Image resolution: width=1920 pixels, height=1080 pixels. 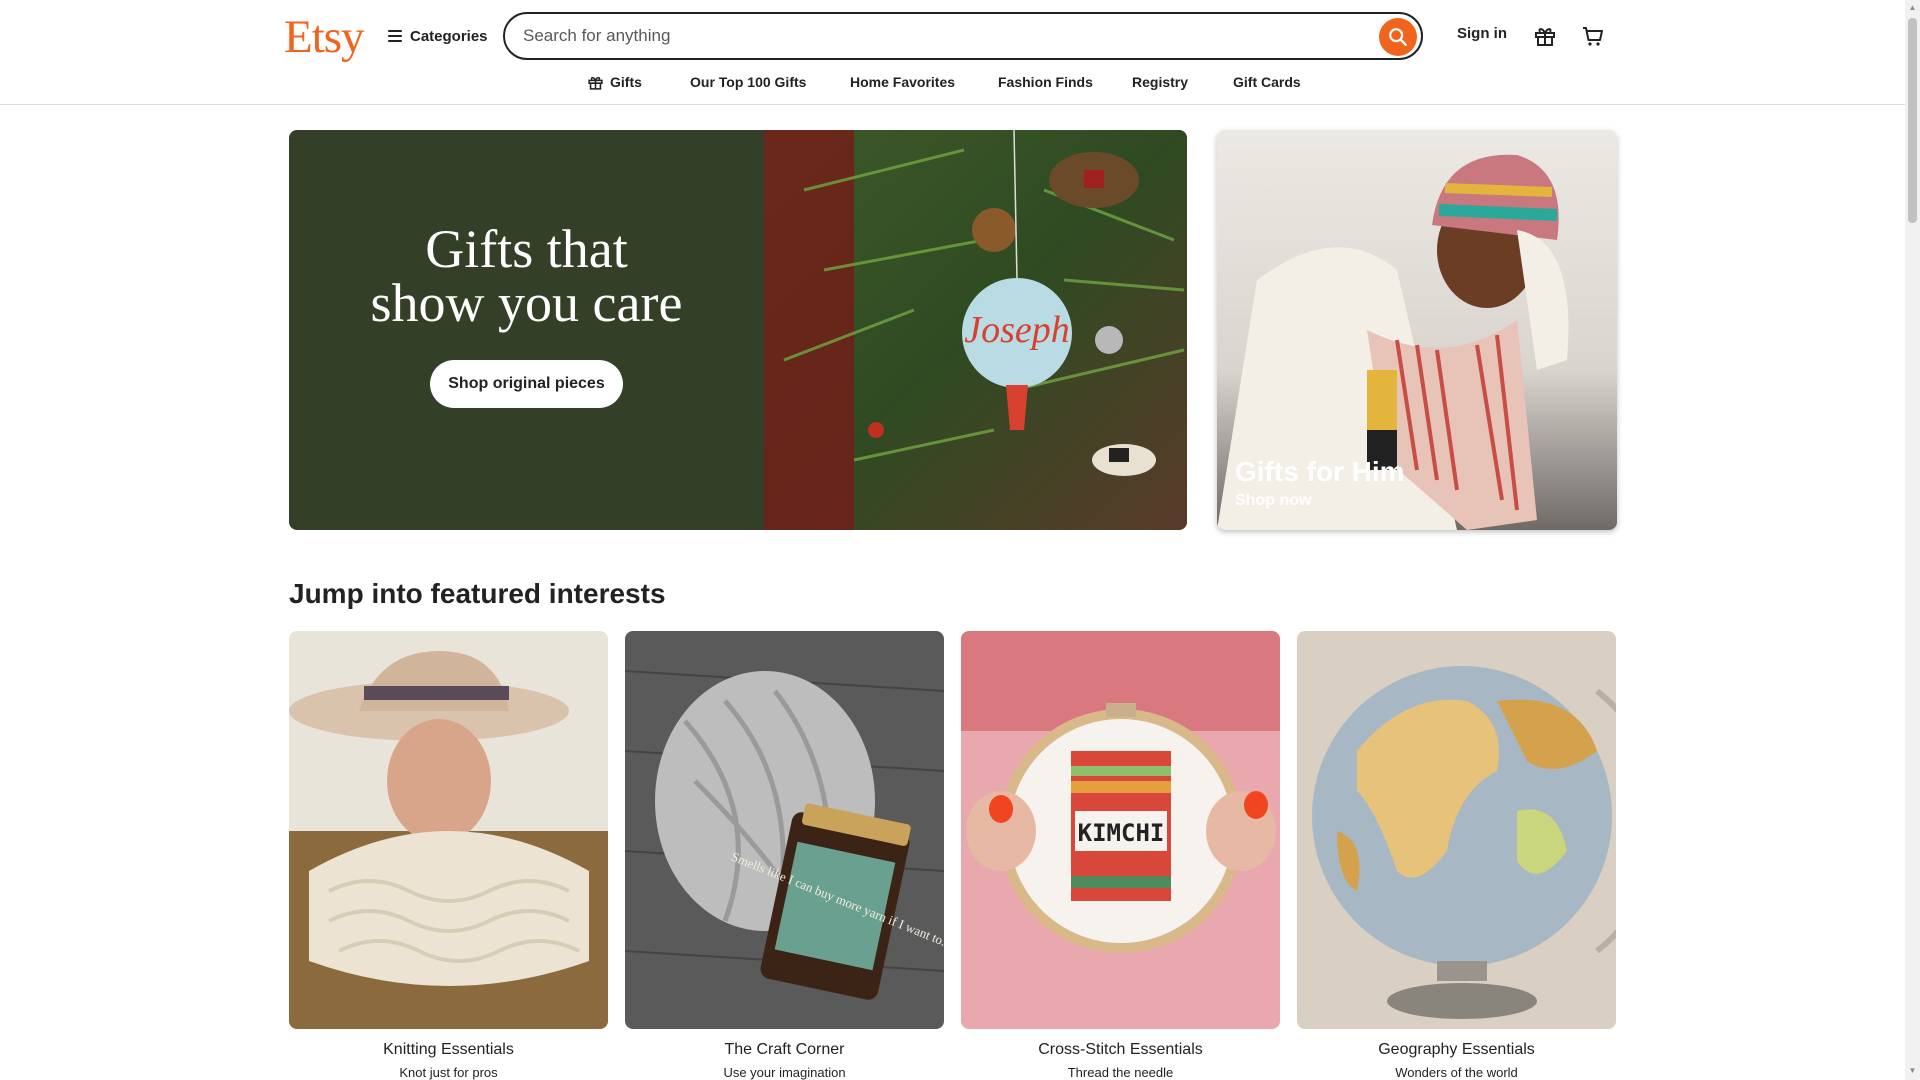 I want to click on nav-item-label: Registry, so click(x=1160, y=82).